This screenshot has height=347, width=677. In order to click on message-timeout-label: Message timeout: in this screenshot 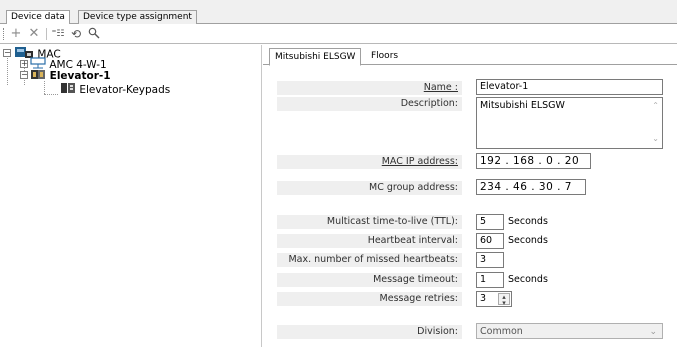, I will do `click(415, 279)`.